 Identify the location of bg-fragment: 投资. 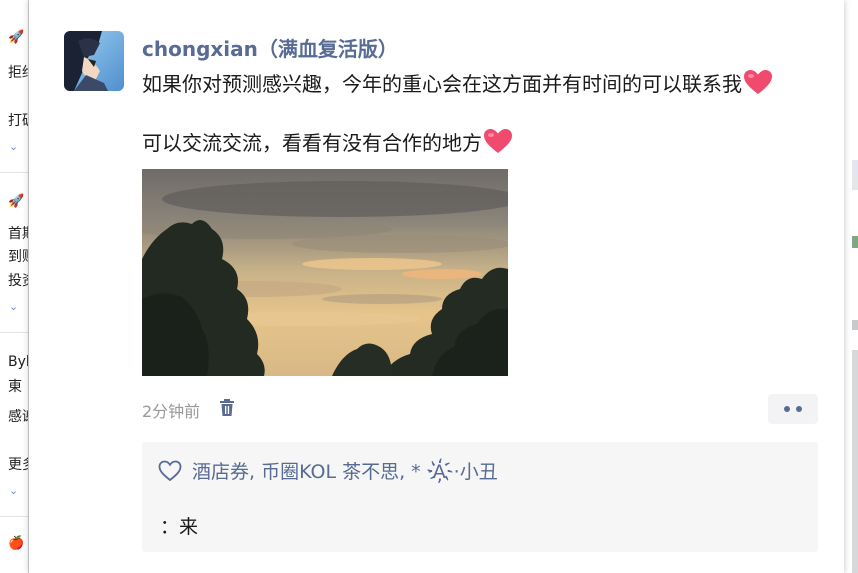
(18, 281).